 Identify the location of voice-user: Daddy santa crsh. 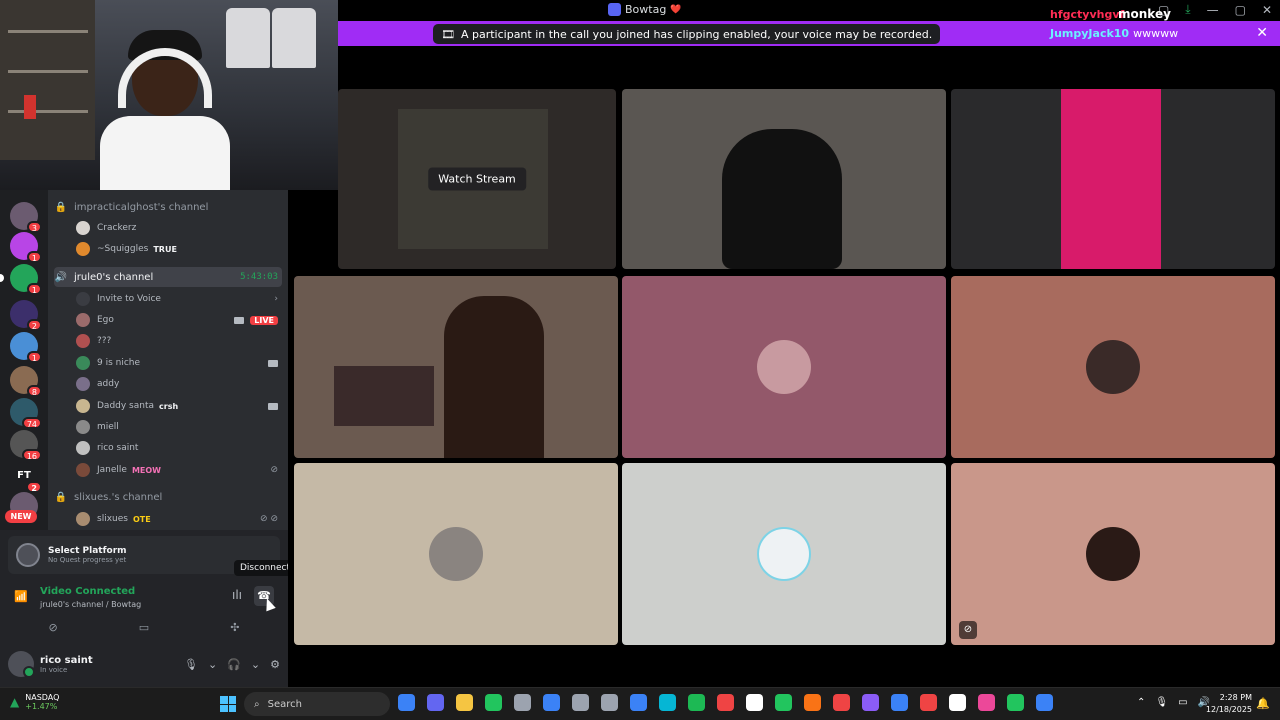
(177, 406).